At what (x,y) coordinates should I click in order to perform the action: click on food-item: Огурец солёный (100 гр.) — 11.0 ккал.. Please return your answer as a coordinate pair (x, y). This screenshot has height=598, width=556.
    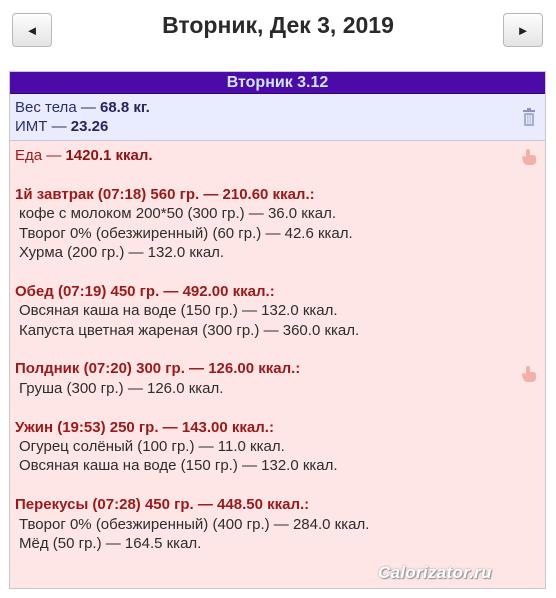
    Looking at the image, I should click on (280, 446).